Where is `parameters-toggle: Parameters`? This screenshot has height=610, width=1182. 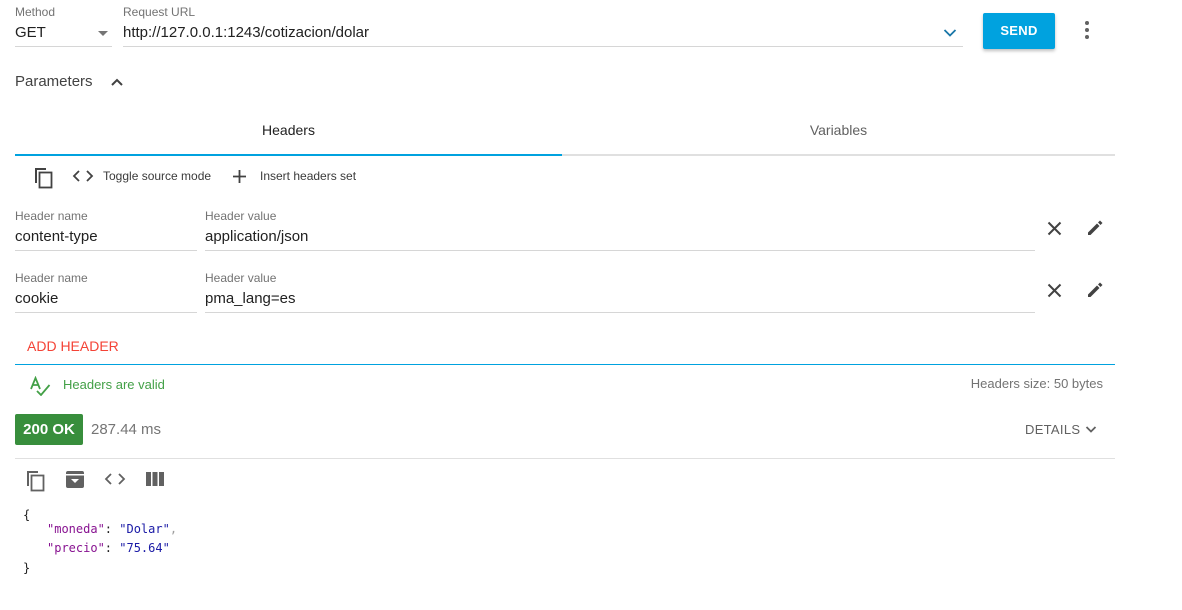
parameters-toggle: Parameters is located at coordinates (69, 83).